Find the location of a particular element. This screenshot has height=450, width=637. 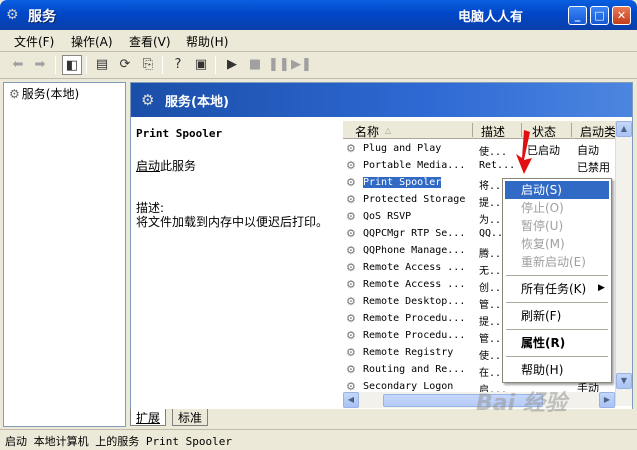

menu-item-pause: 暂停(U) is located at coordinates (557, 226).